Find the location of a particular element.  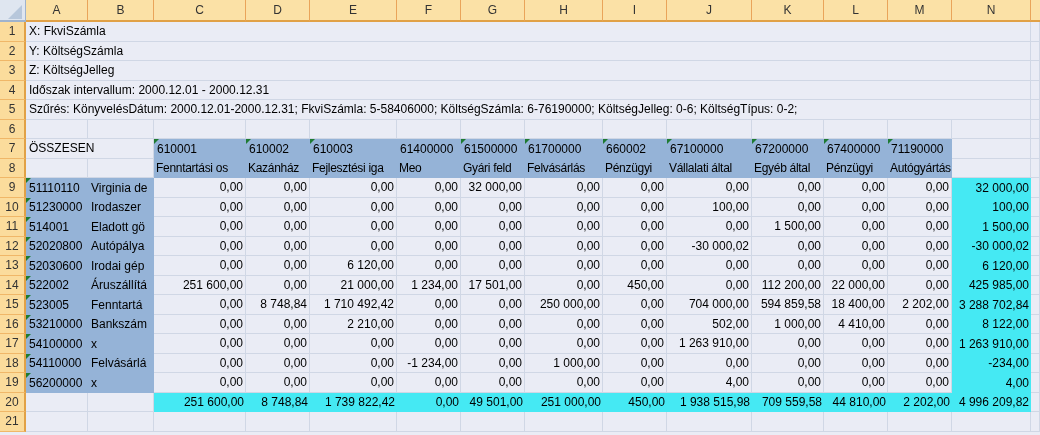

table-cell: 250 000,00 is located at coordinates (564, 305).